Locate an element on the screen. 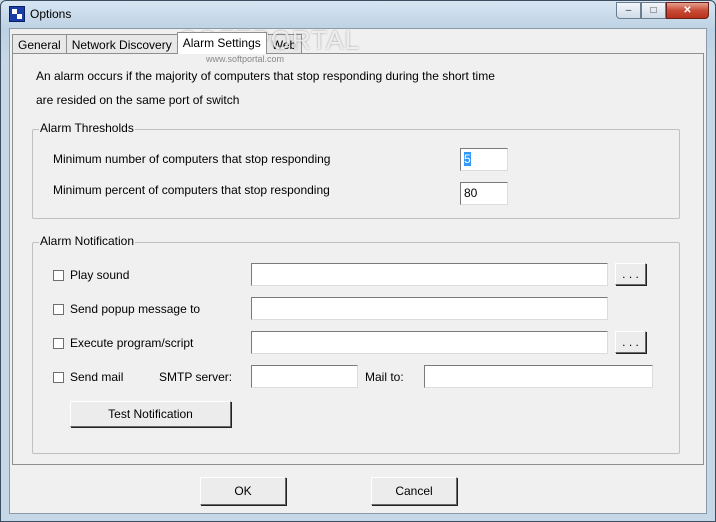 The image size is (716, 522). test-notification-button: Test Notification is located at coordinates (150, 414).